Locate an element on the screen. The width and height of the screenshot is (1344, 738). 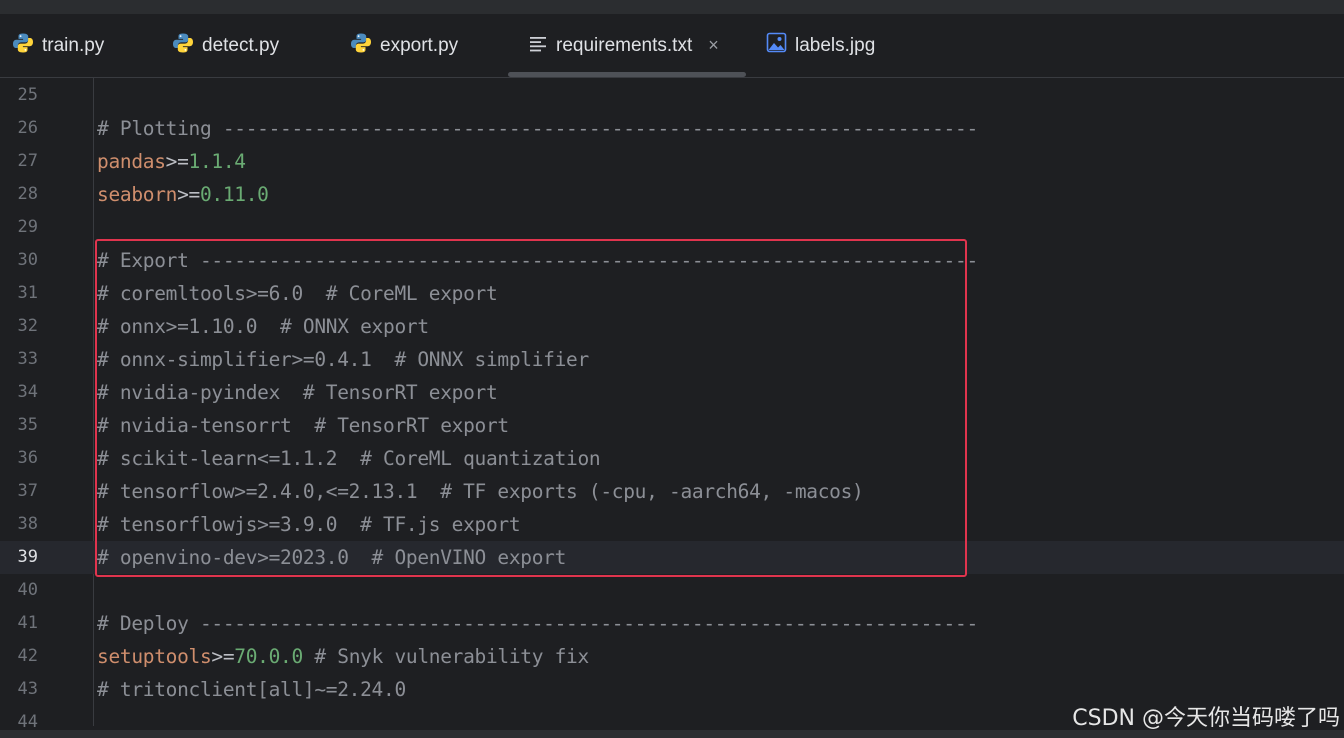
token-ver: 70.0.0 is located at coordinates (268, 656).